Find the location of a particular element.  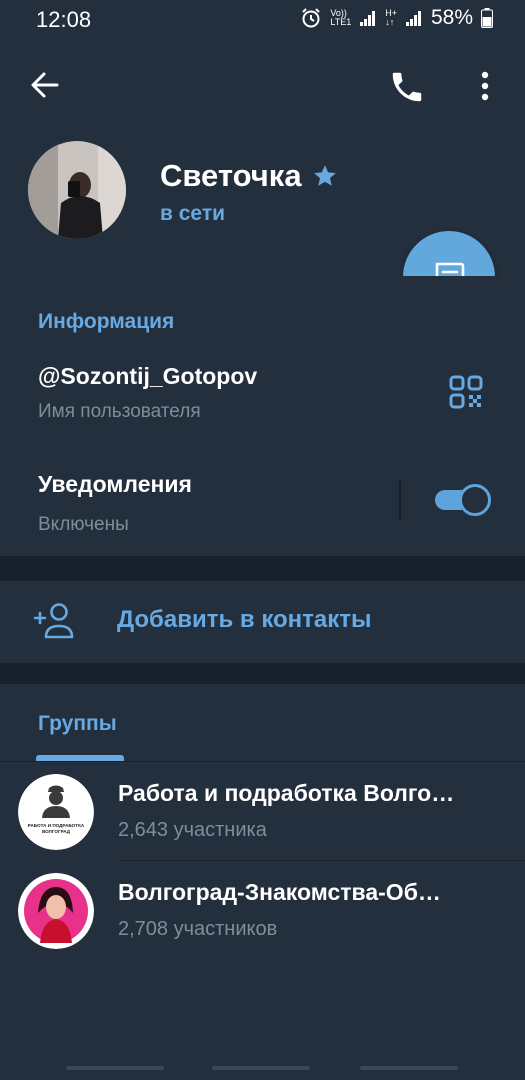

battery-percent: 58% is located at coordinates (451, 17).